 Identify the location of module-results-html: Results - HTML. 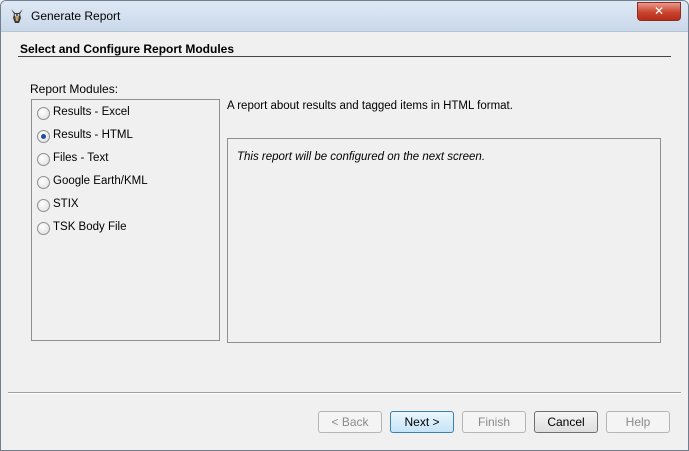
(124, 137).